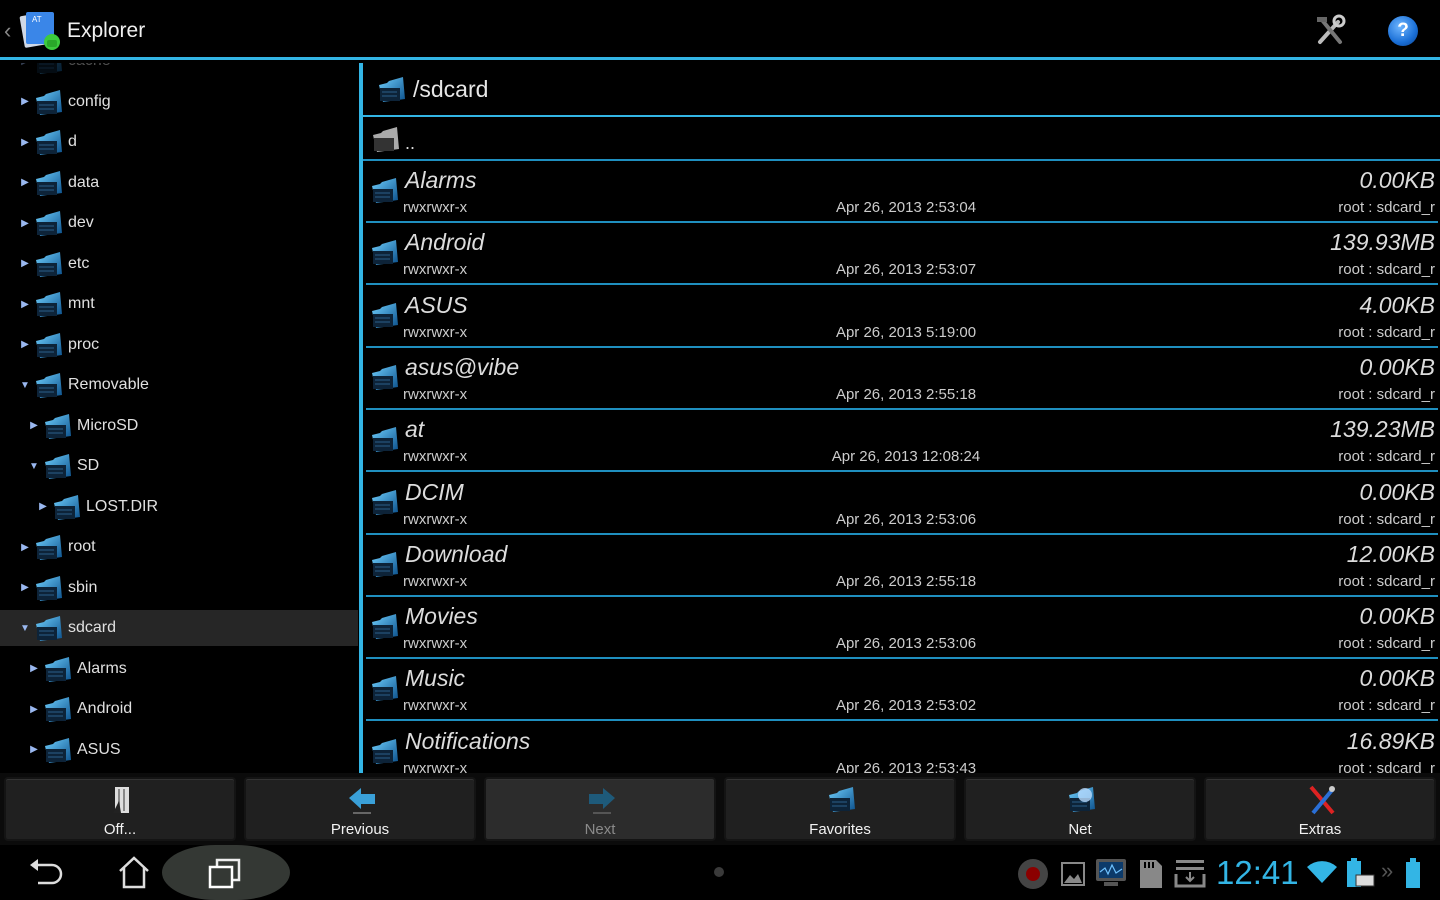 The height and width of the screenshot is (900, 1440). Describe the element at coordinates (602, 801) in the screenshot. I see `arrow-right-icon` at that location.